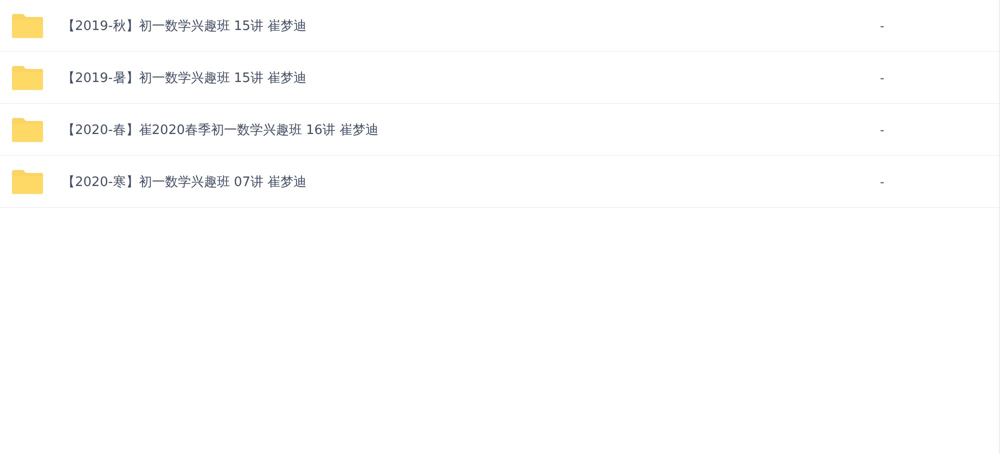  What do you see at coordinates (462, 181) in the screenshot?
I see `folder-name: 【2020-寒】初一数学兴趣班 07讲 崔梦迪` at bounding box center [462, 181].